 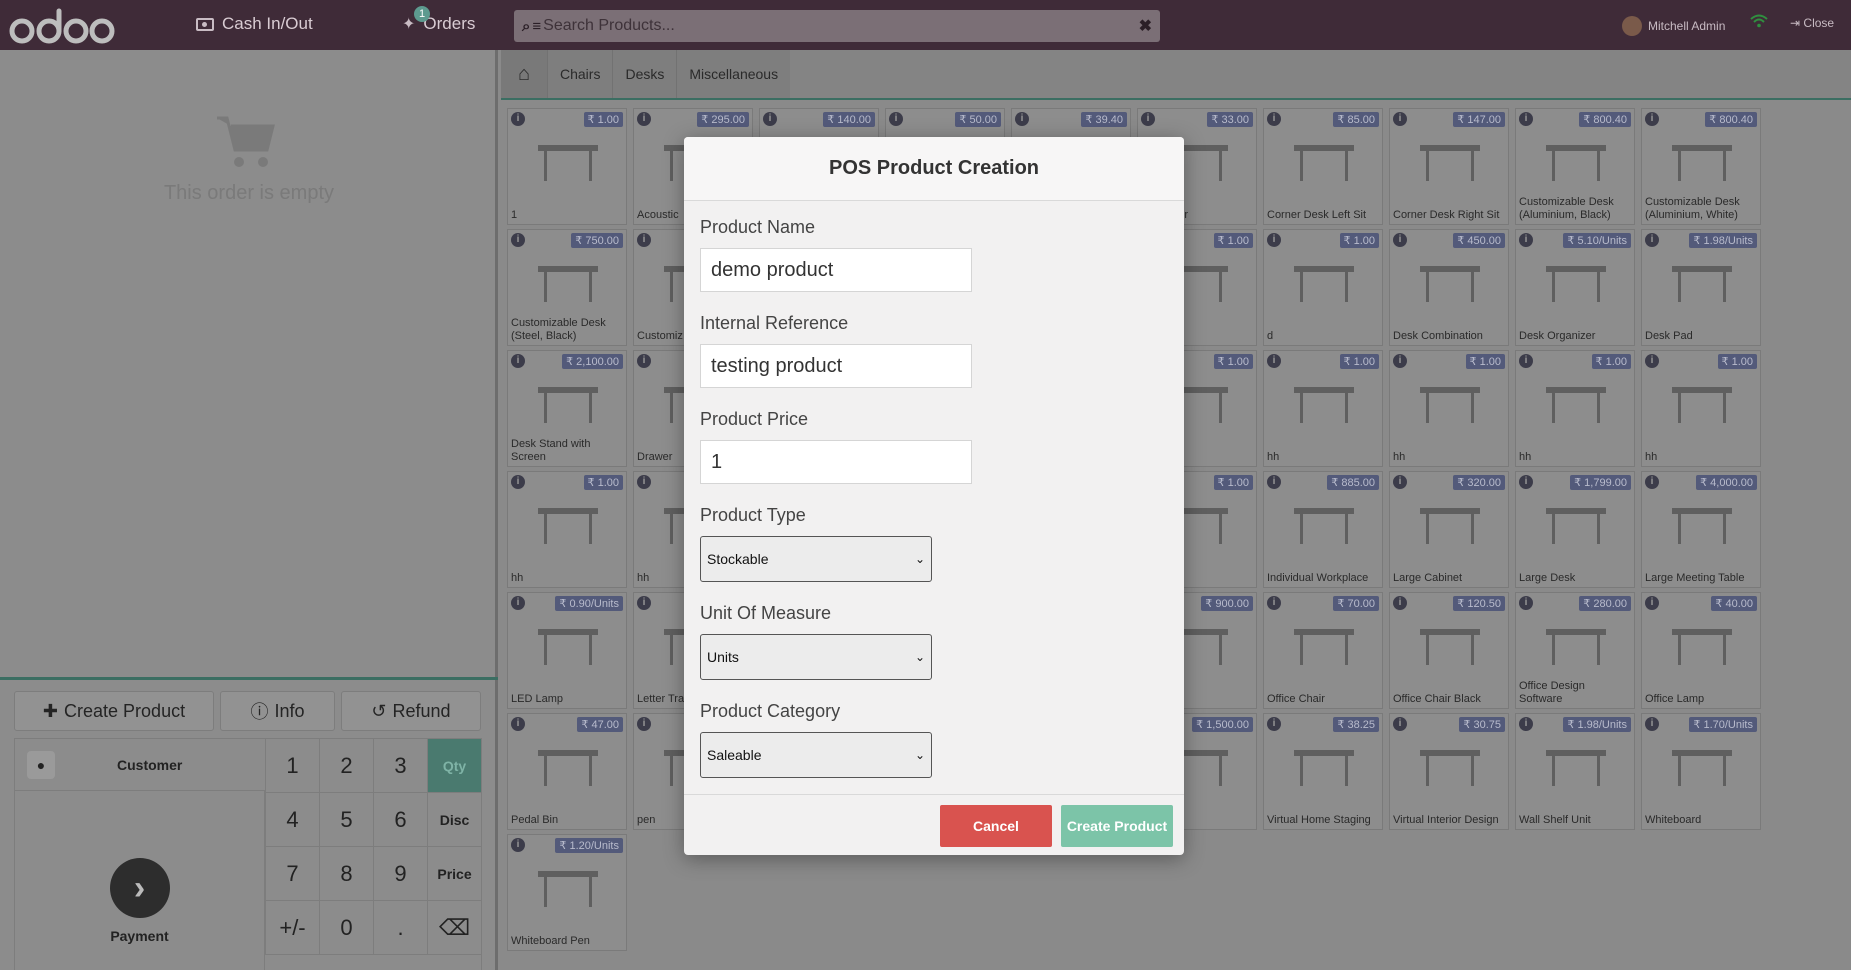 I want to click on uom-label: Unit Of Measure, so click(x=766, y=613).